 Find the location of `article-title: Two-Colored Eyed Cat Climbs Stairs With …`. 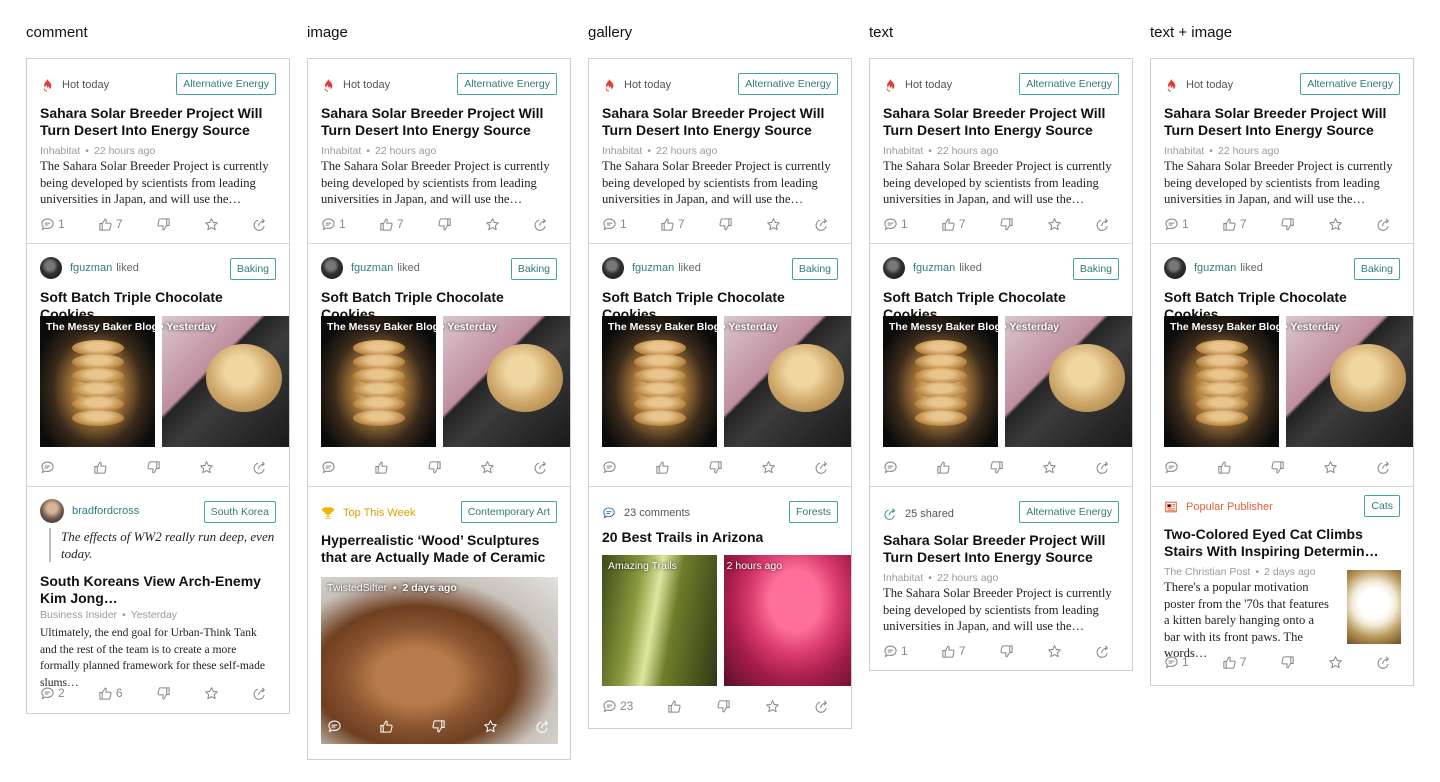

article-title: Two-Colored Eyed Cat Climbs Stairs With … is located at coordinates (1282, 543).